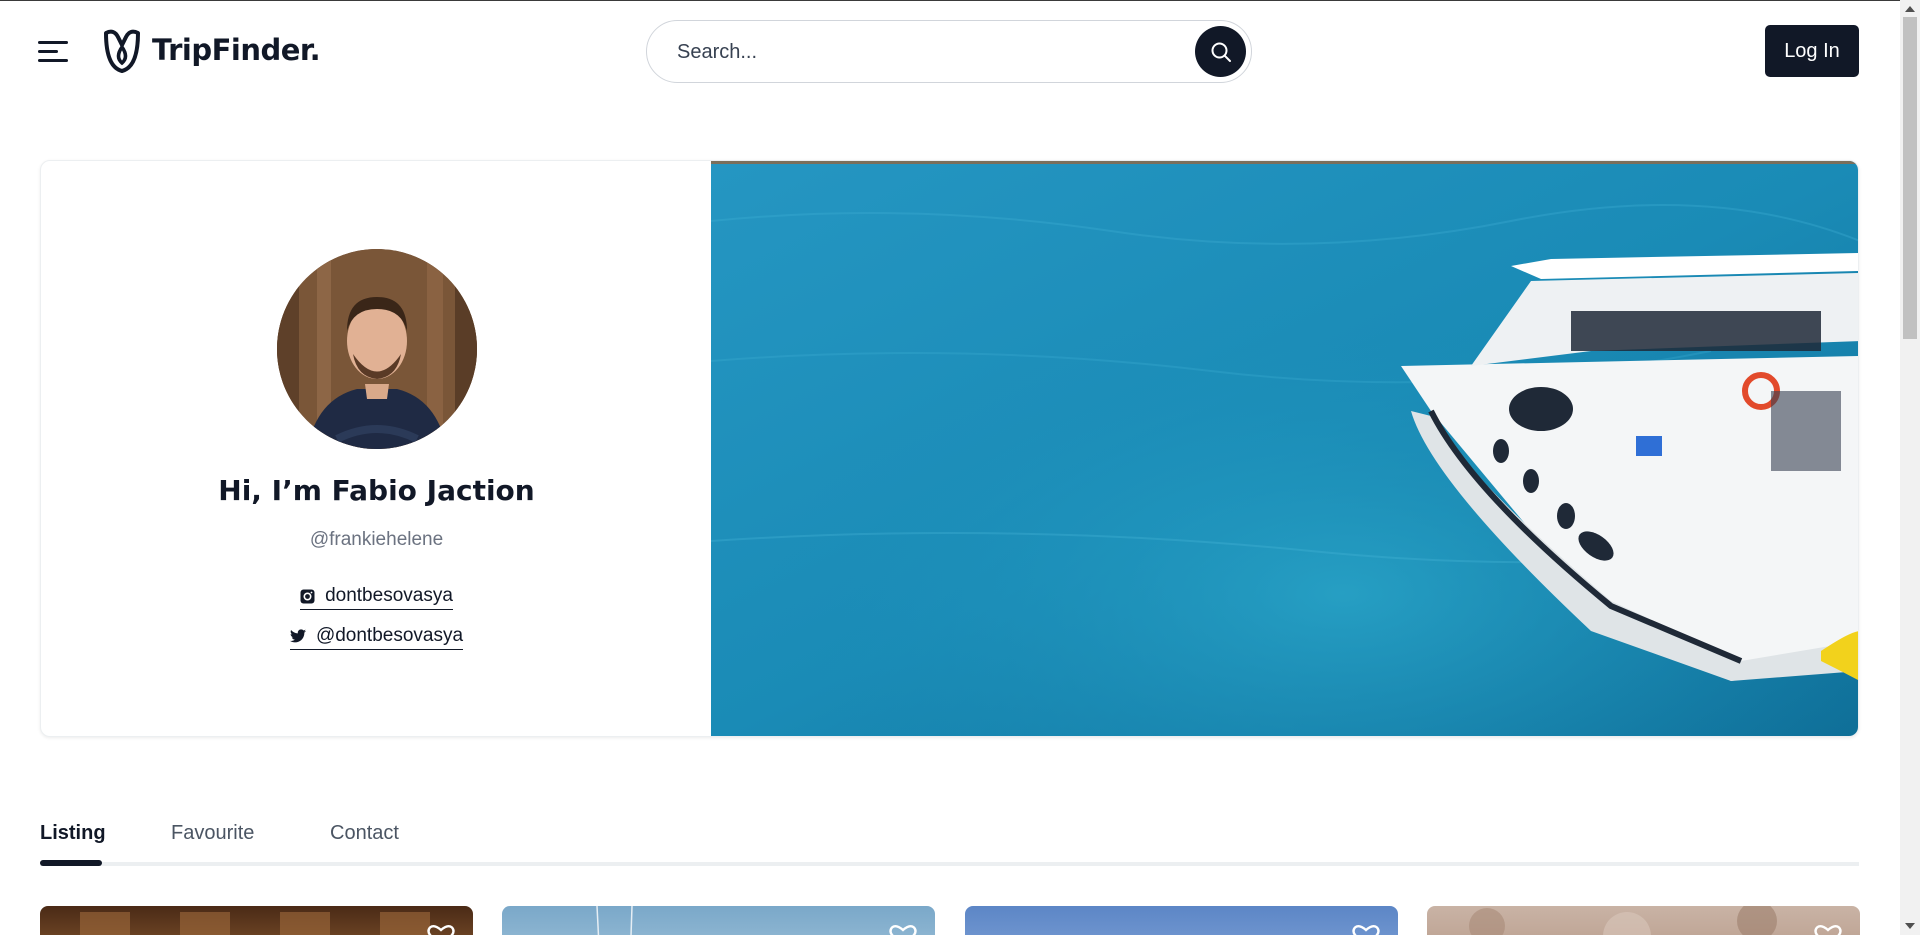  I want to click on tab-favourite: Favourite, so click(212, 833).